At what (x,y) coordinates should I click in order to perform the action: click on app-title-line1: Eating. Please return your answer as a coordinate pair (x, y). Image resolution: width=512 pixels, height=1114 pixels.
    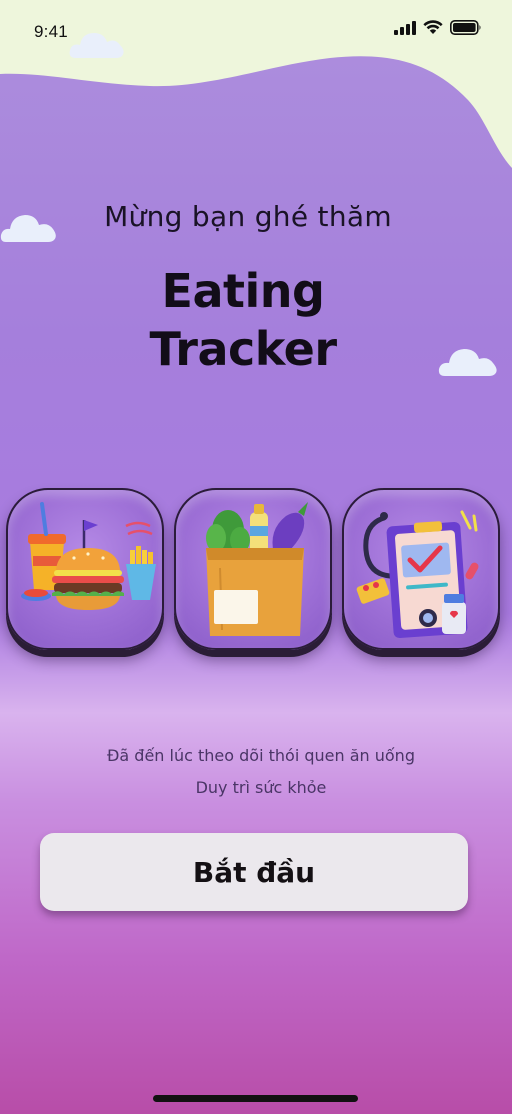
    Looking at the image, I should click on (243, 291).